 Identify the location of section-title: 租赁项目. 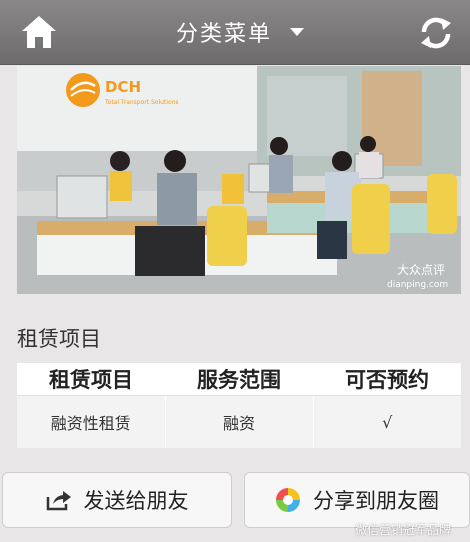
(59, 339).